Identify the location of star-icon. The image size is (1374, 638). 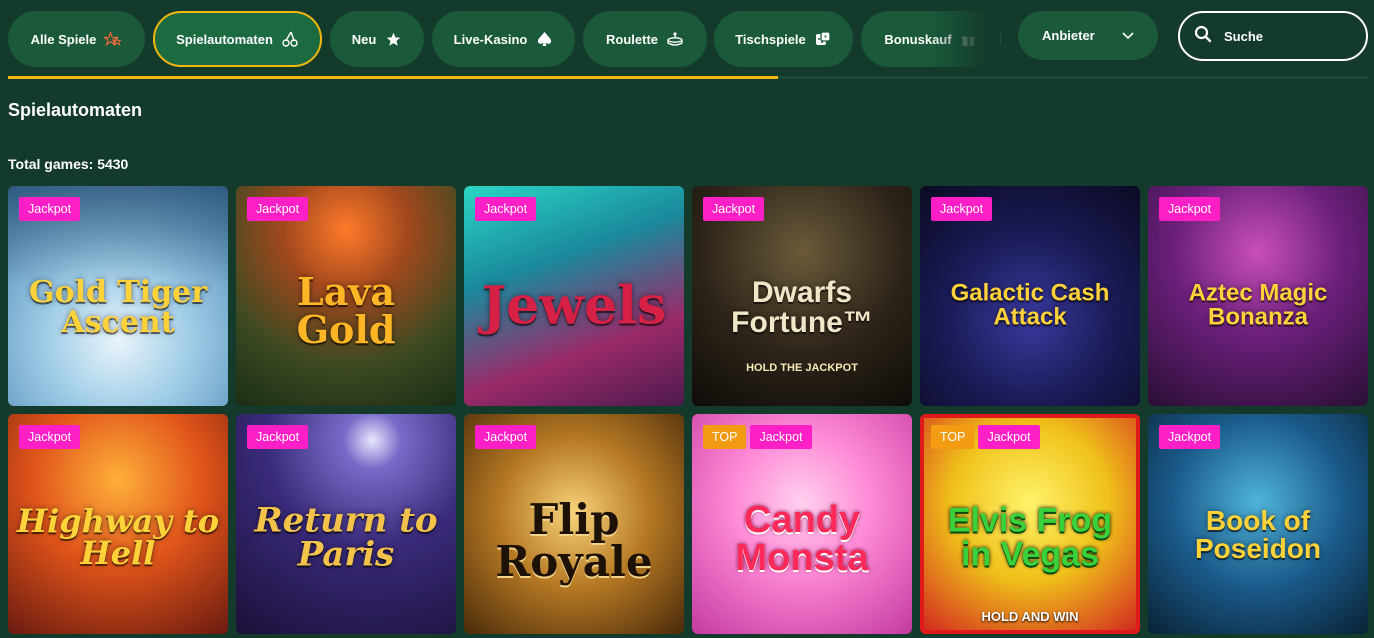
(393, 39).